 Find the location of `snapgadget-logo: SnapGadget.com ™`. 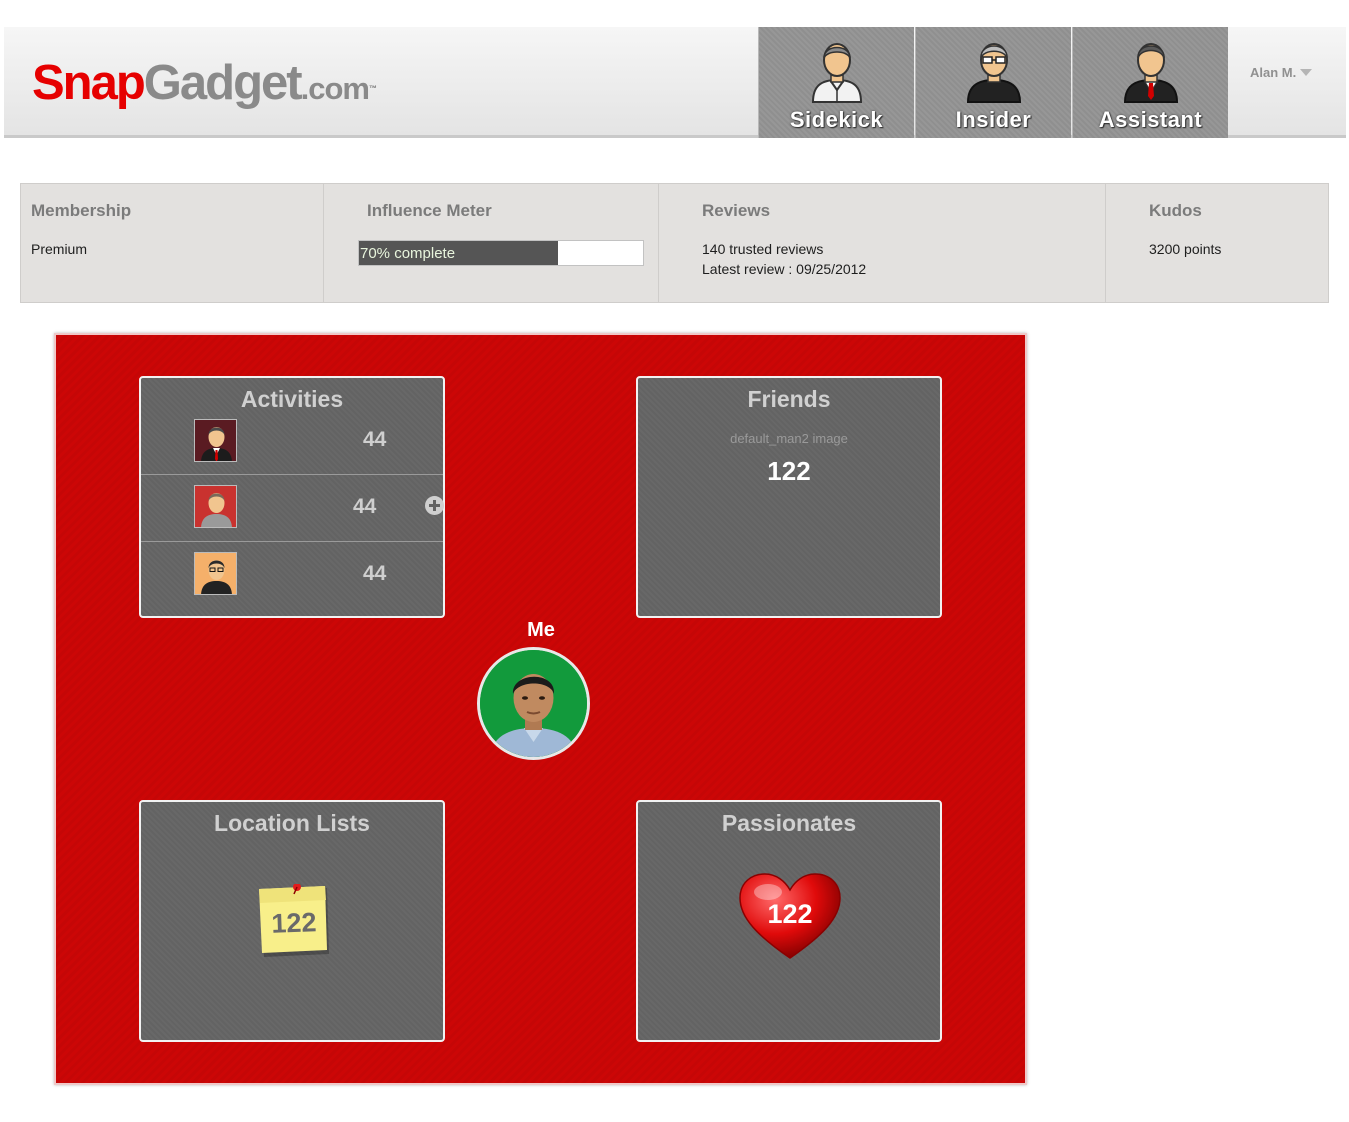

snapgadget-logo: SnapGadget.com ™ is located at coordinates (204, 86).